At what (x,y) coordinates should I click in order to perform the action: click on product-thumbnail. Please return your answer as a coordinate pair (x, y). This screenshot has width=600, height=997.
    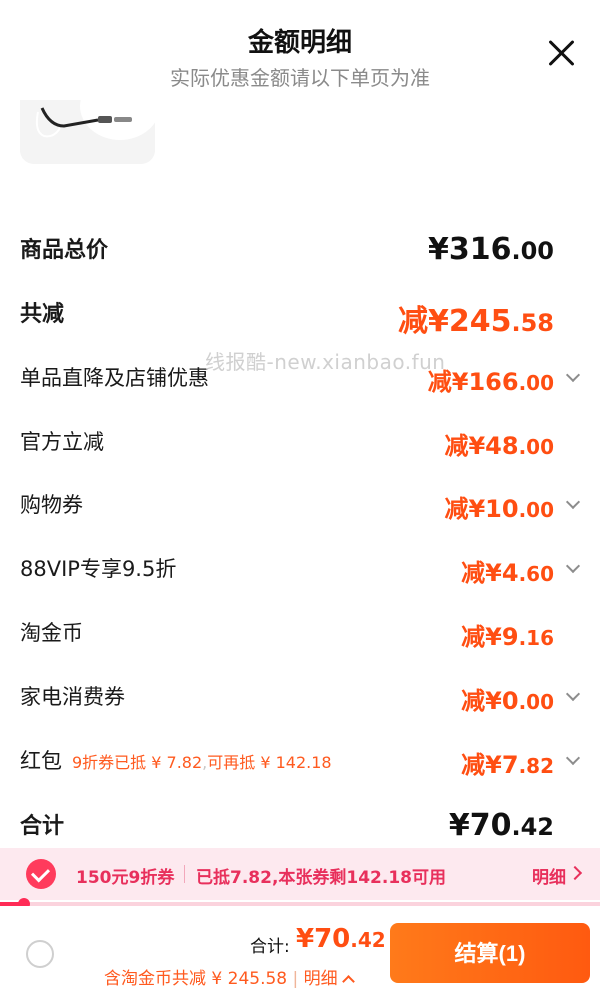
    Looking at the image, I should click on (87, 131).